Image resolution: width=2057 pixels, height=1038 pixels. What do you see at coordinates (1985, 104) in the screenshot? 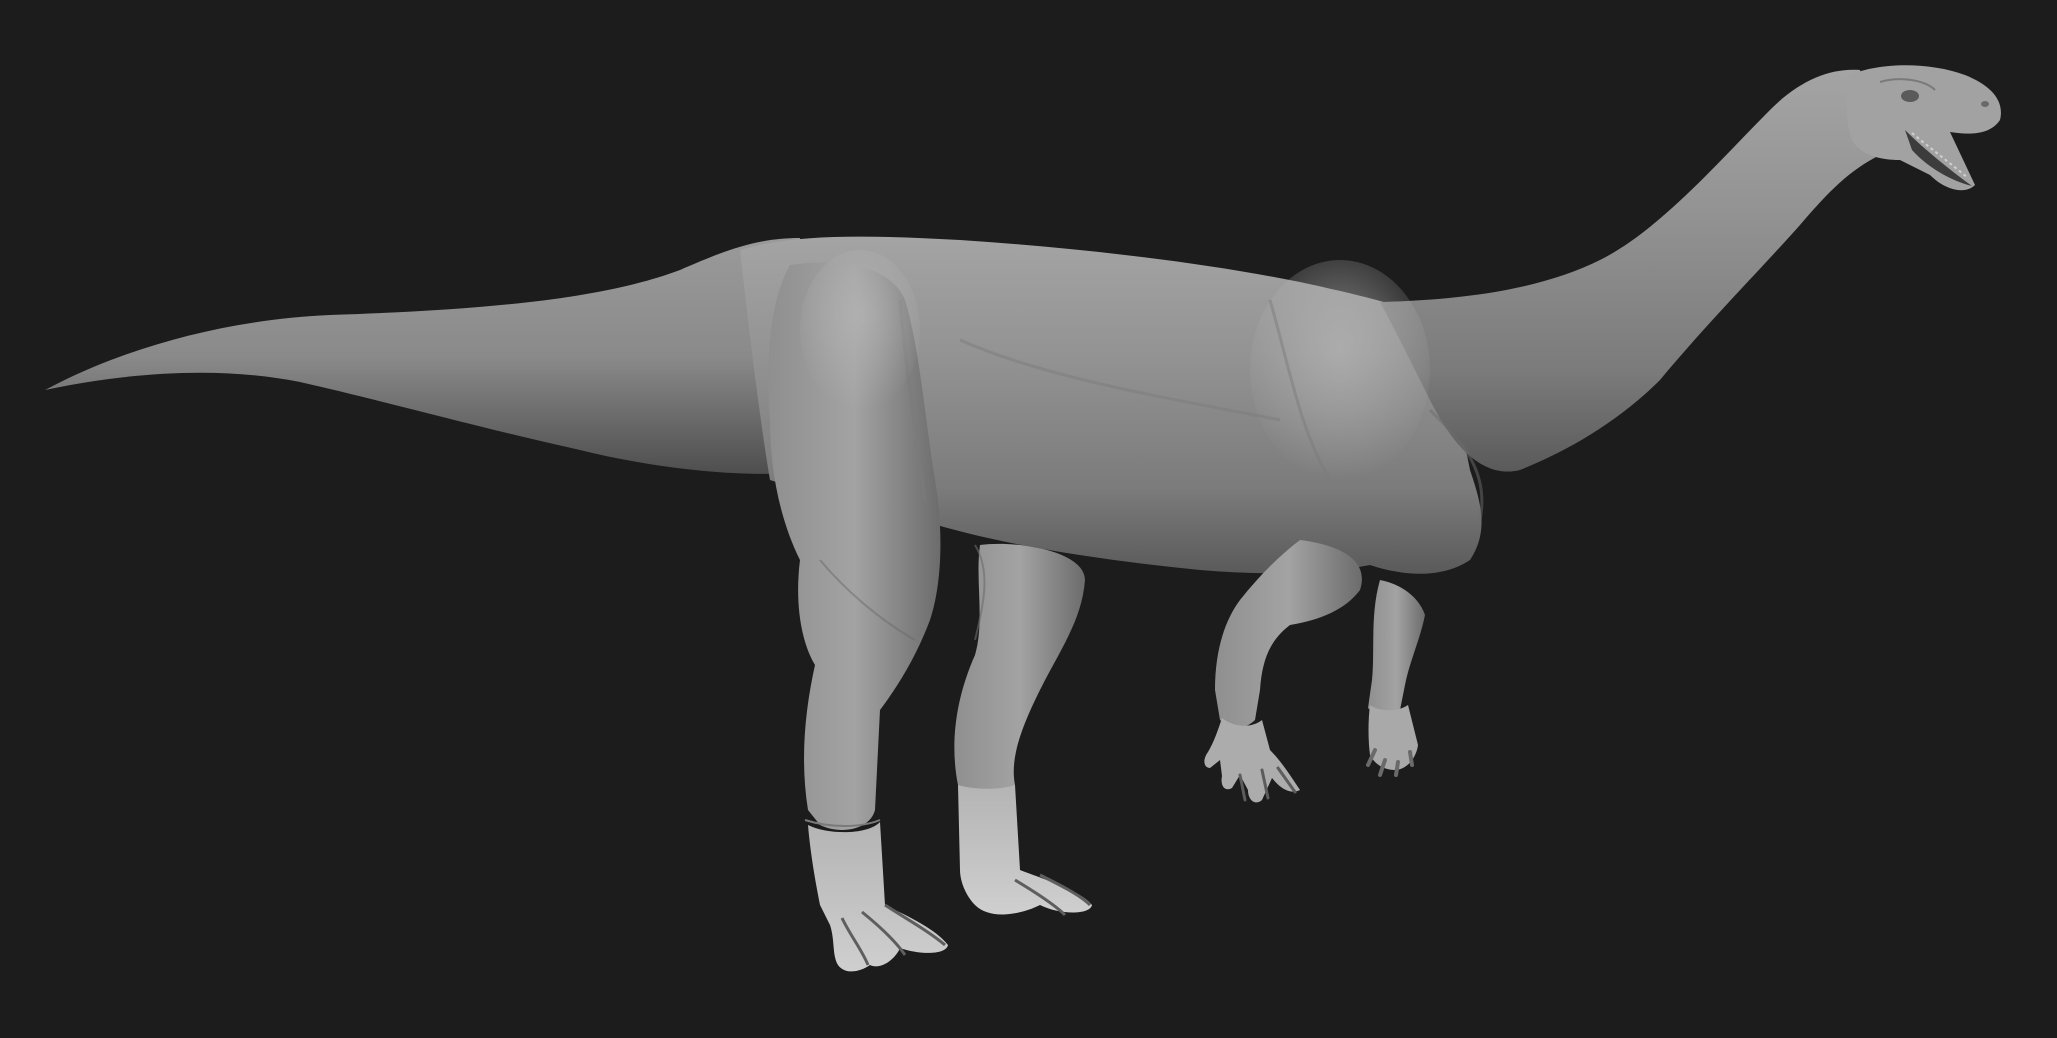
I see `nostril-icon` at bounding box center [1985, 104].